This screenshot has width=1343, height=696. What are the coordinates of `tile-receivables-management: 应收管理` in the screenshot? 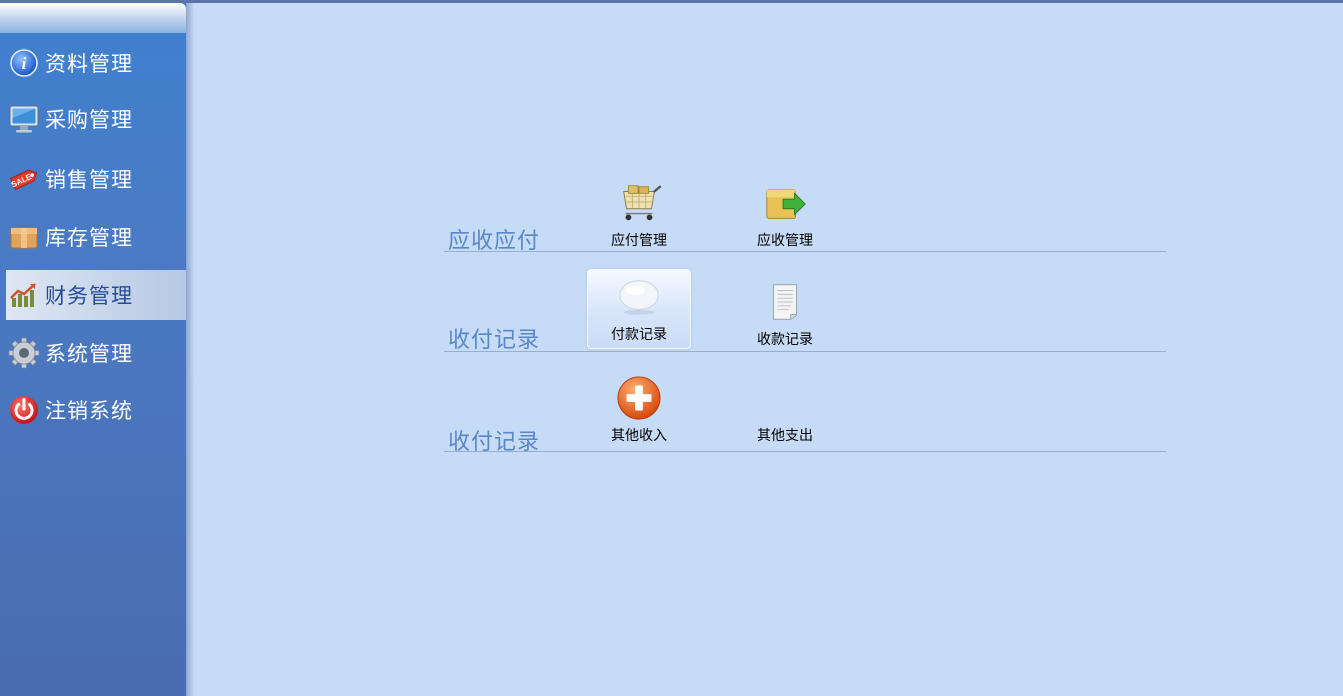 It's located at (785, 215).